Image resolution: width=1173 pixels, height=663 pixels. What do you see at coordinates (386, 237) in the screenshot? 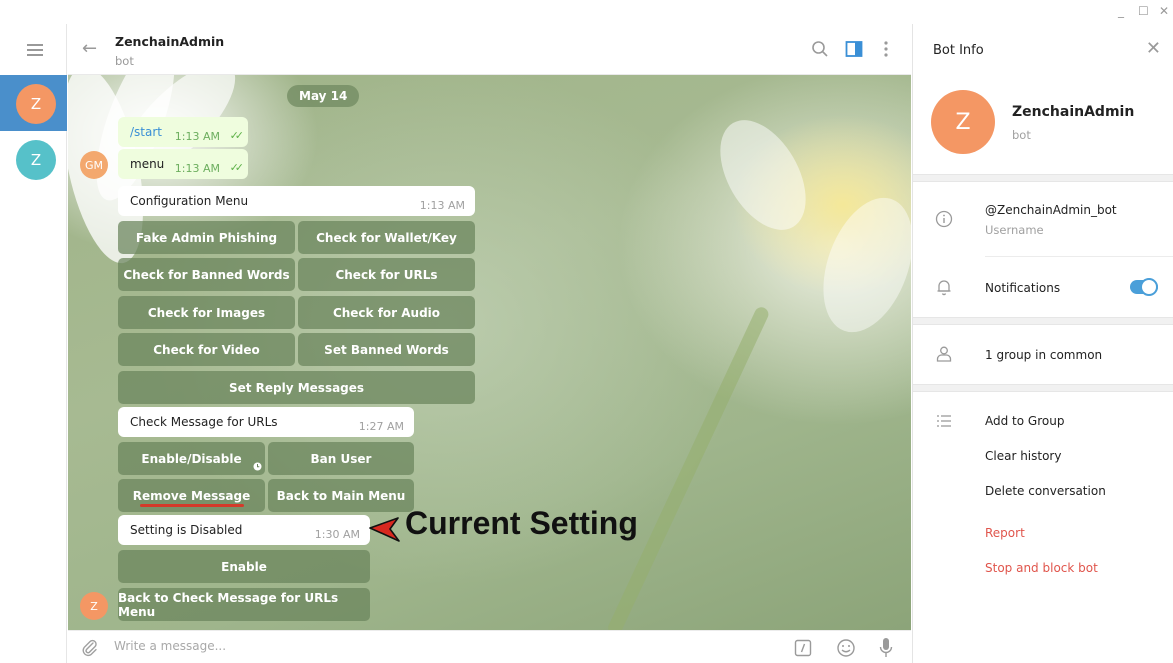
I see `keyboard-button: Check for Wallet/Key` at bounding box center [386, 237].